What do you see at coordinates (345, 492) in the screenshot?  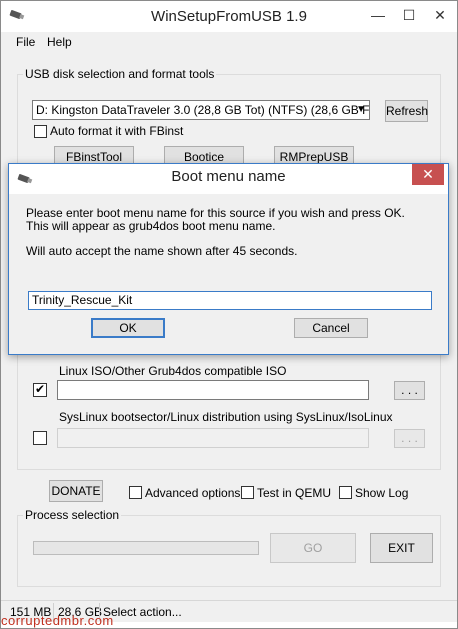 I see `show-log-checkbox` at bounding box center [345, 492].